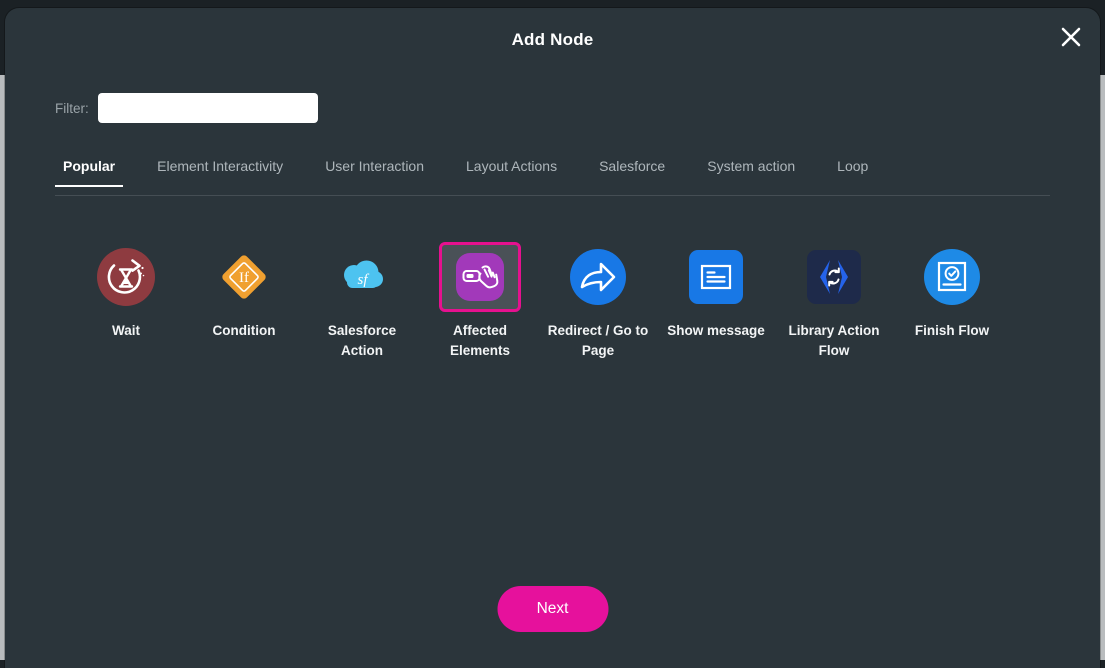 The image size is (1105, 668). What do you see at coordinates (207, 108) in the screenshot?
I see `search-input` at bounding box center [207, 108].